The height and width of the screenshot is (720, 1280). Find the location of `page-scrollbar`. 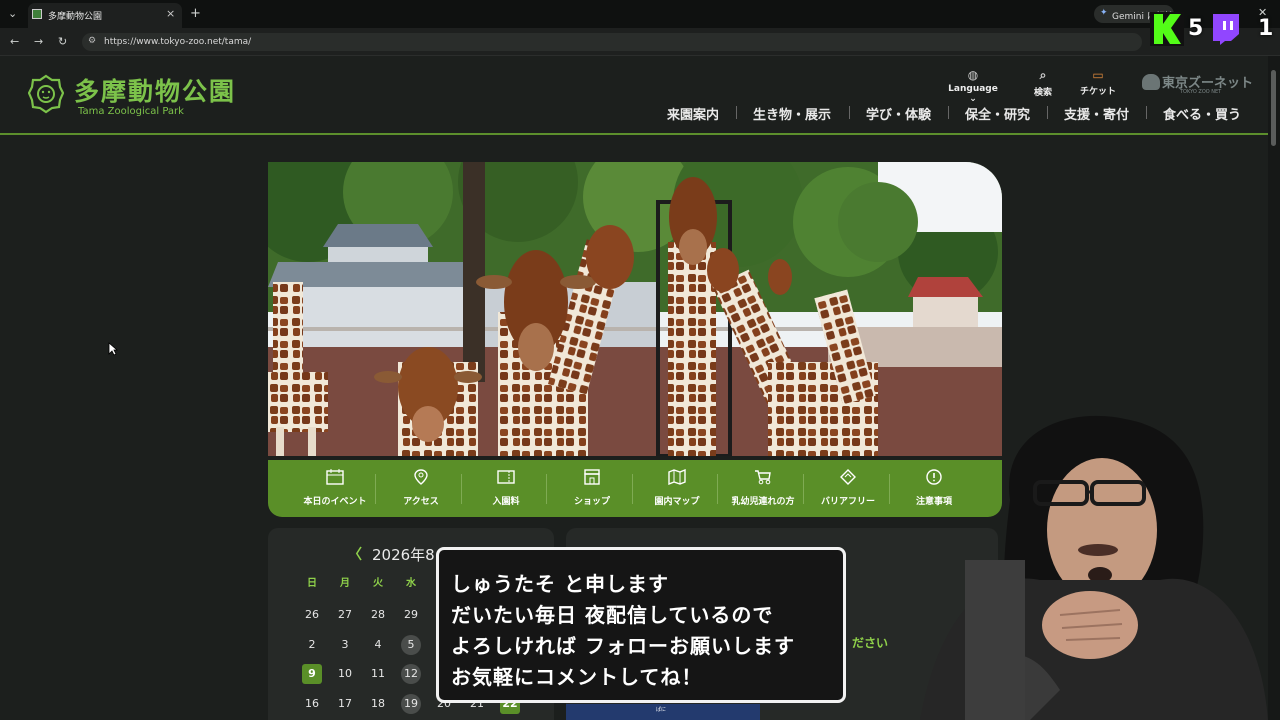

page-scrollbar is located at coordinates (1274, 388).